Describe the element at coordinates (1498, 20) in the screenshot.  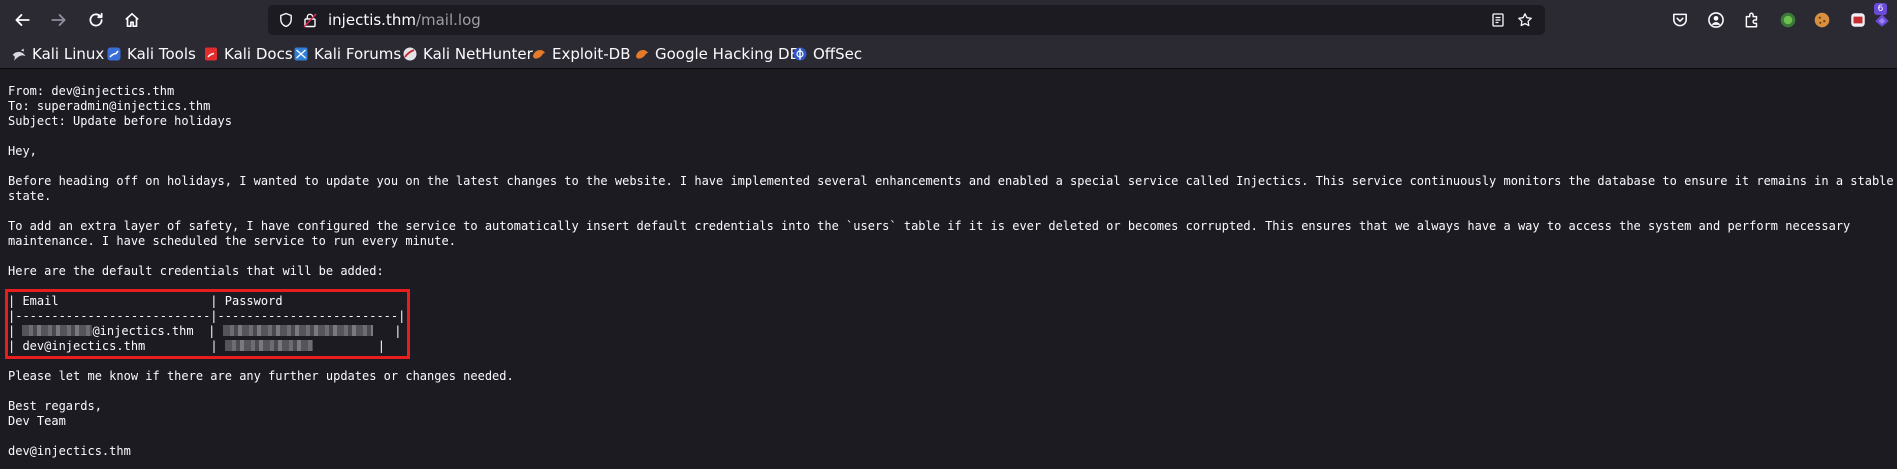
I see `reader-view-icon` at that location.